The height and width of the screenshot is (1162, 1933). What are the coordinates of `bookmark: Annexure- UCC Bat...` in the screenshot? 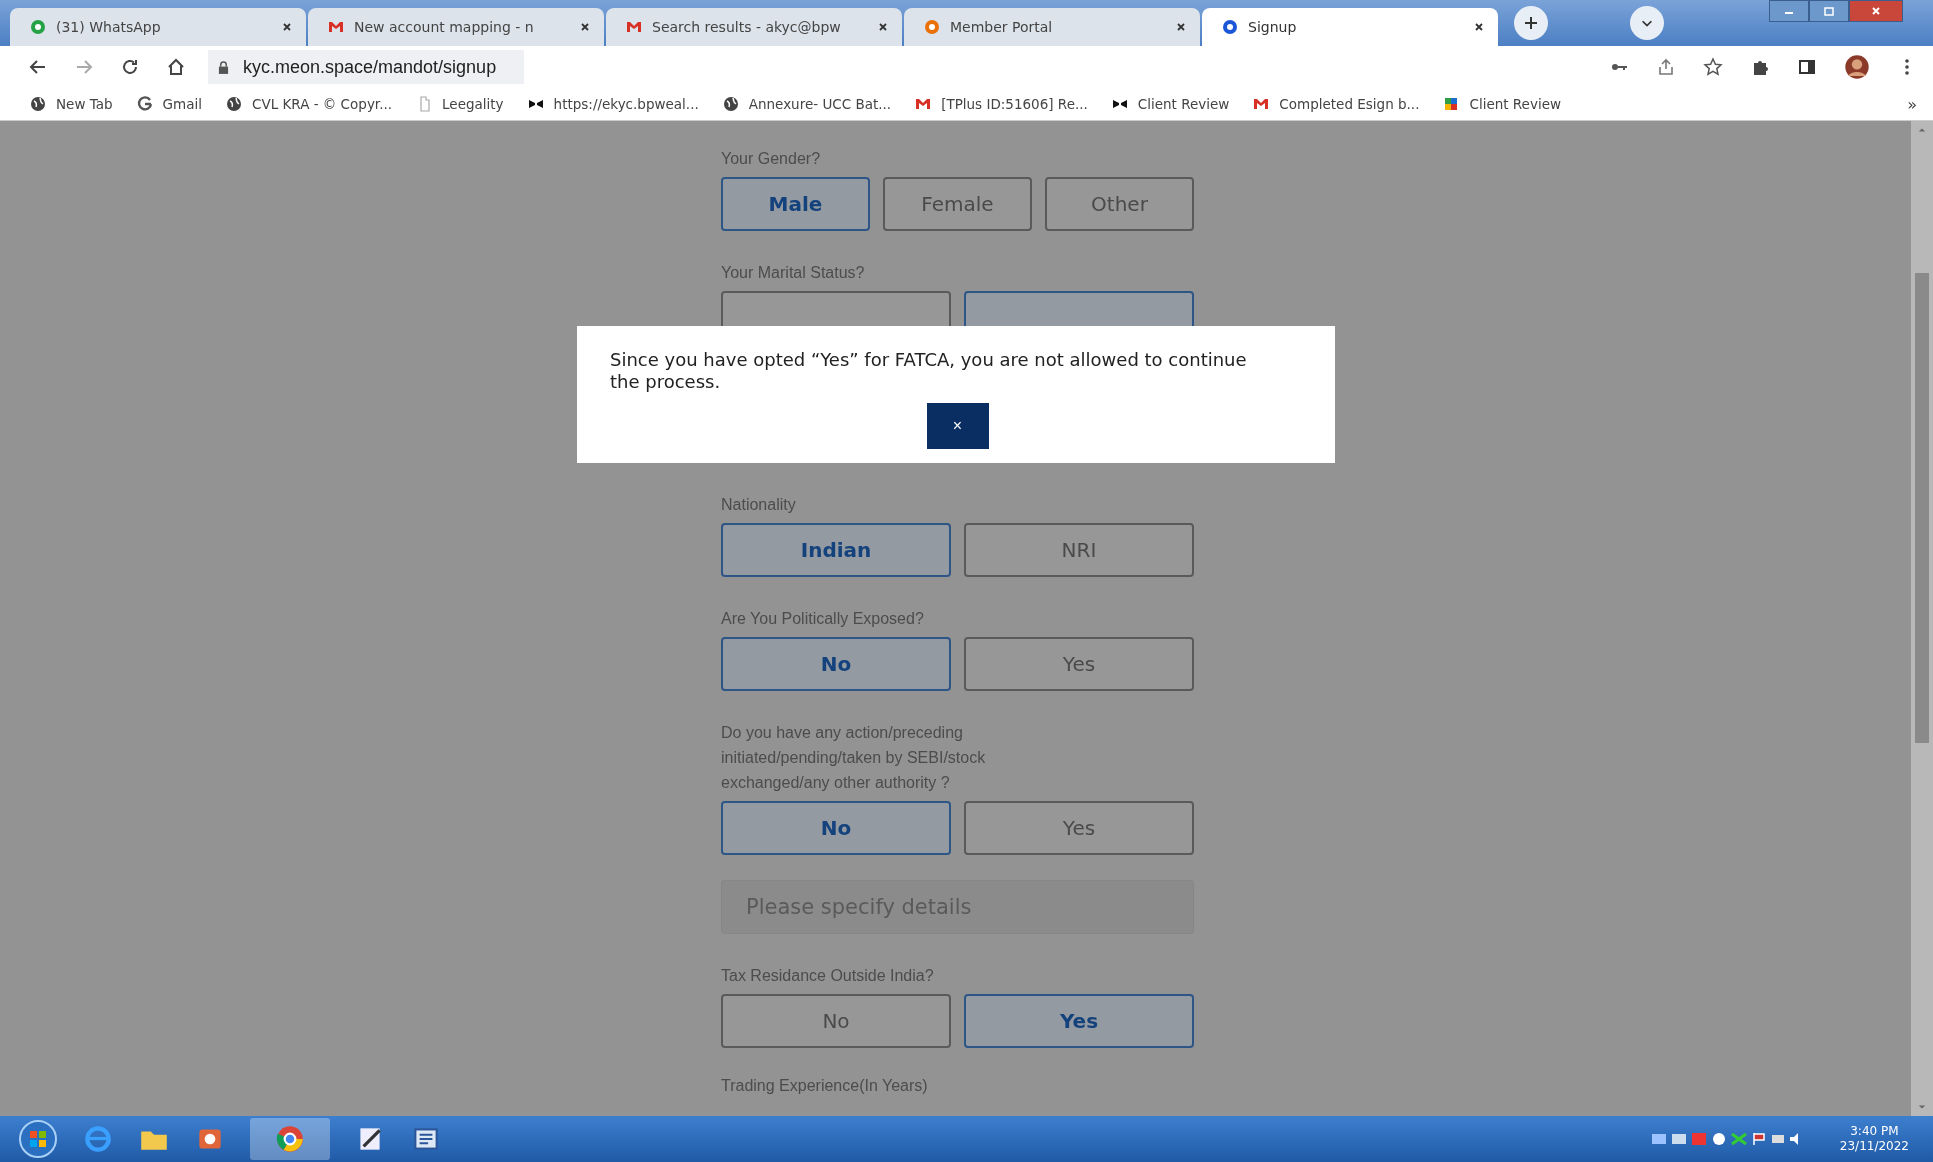 It's located at (807, 104).